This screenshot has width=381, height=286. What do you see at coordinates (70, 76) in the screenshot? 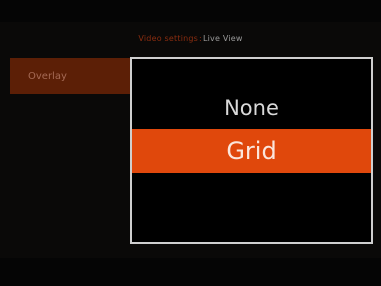
I see `menu-item-overlay: Overlay` at bounding box center [70, 76].